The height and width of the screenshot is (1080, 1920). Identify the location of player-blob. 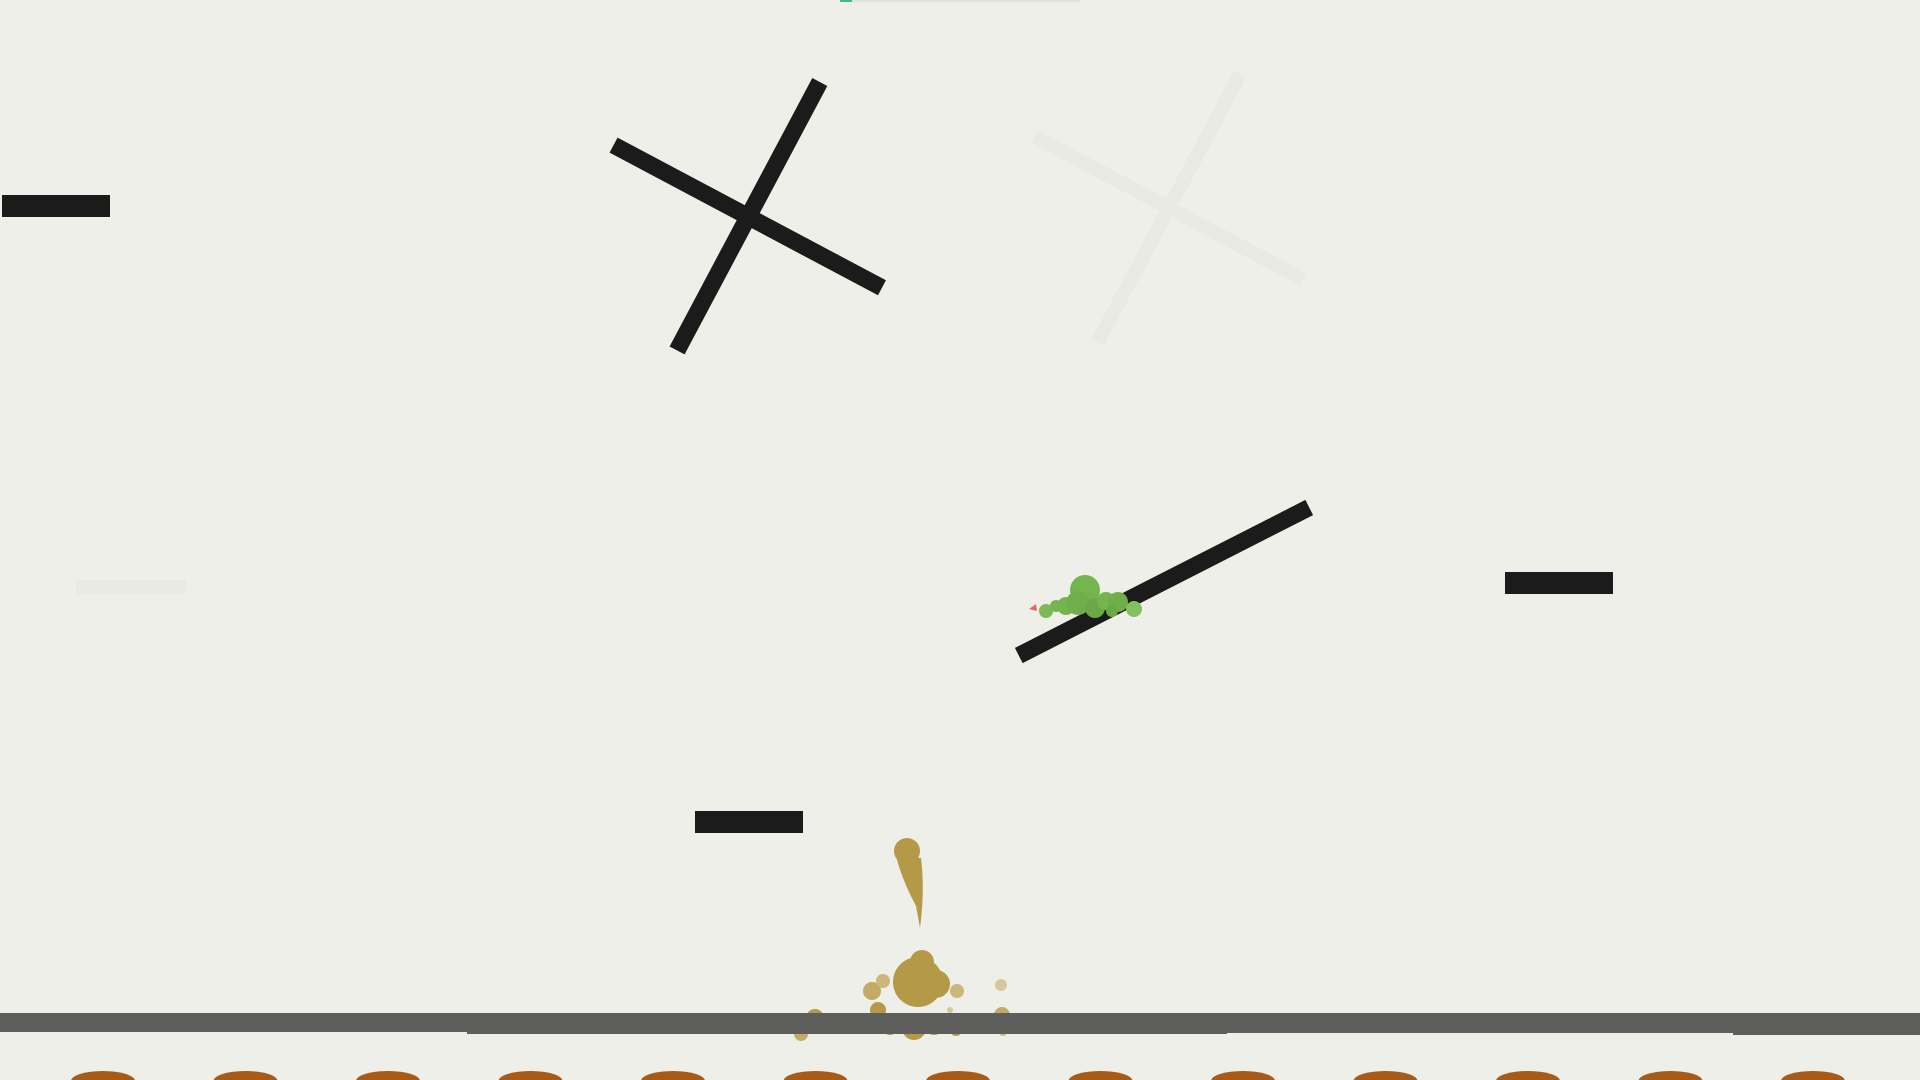
(1085, 596).